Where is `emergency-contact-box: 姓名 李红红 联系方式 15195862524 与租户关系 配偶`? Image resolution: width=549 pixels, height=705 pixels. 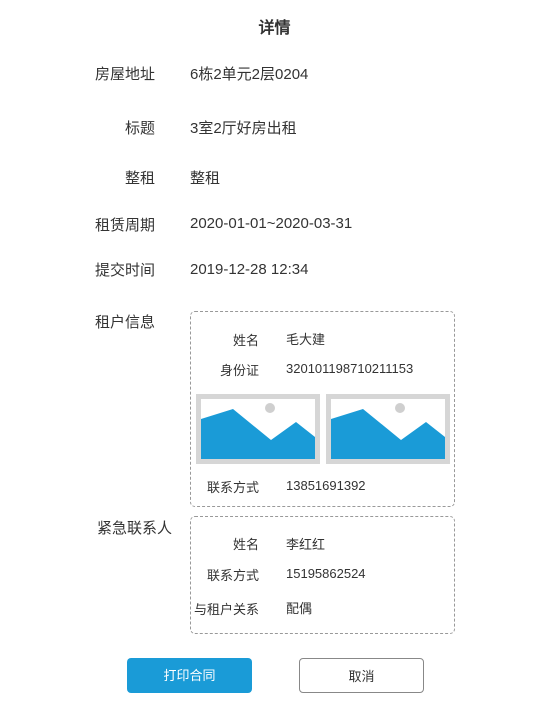
emergency-contact-box: 姓名 李红红 联系方式 15195862524 与租户关系 配偶 is located at coordinates (322, 575).